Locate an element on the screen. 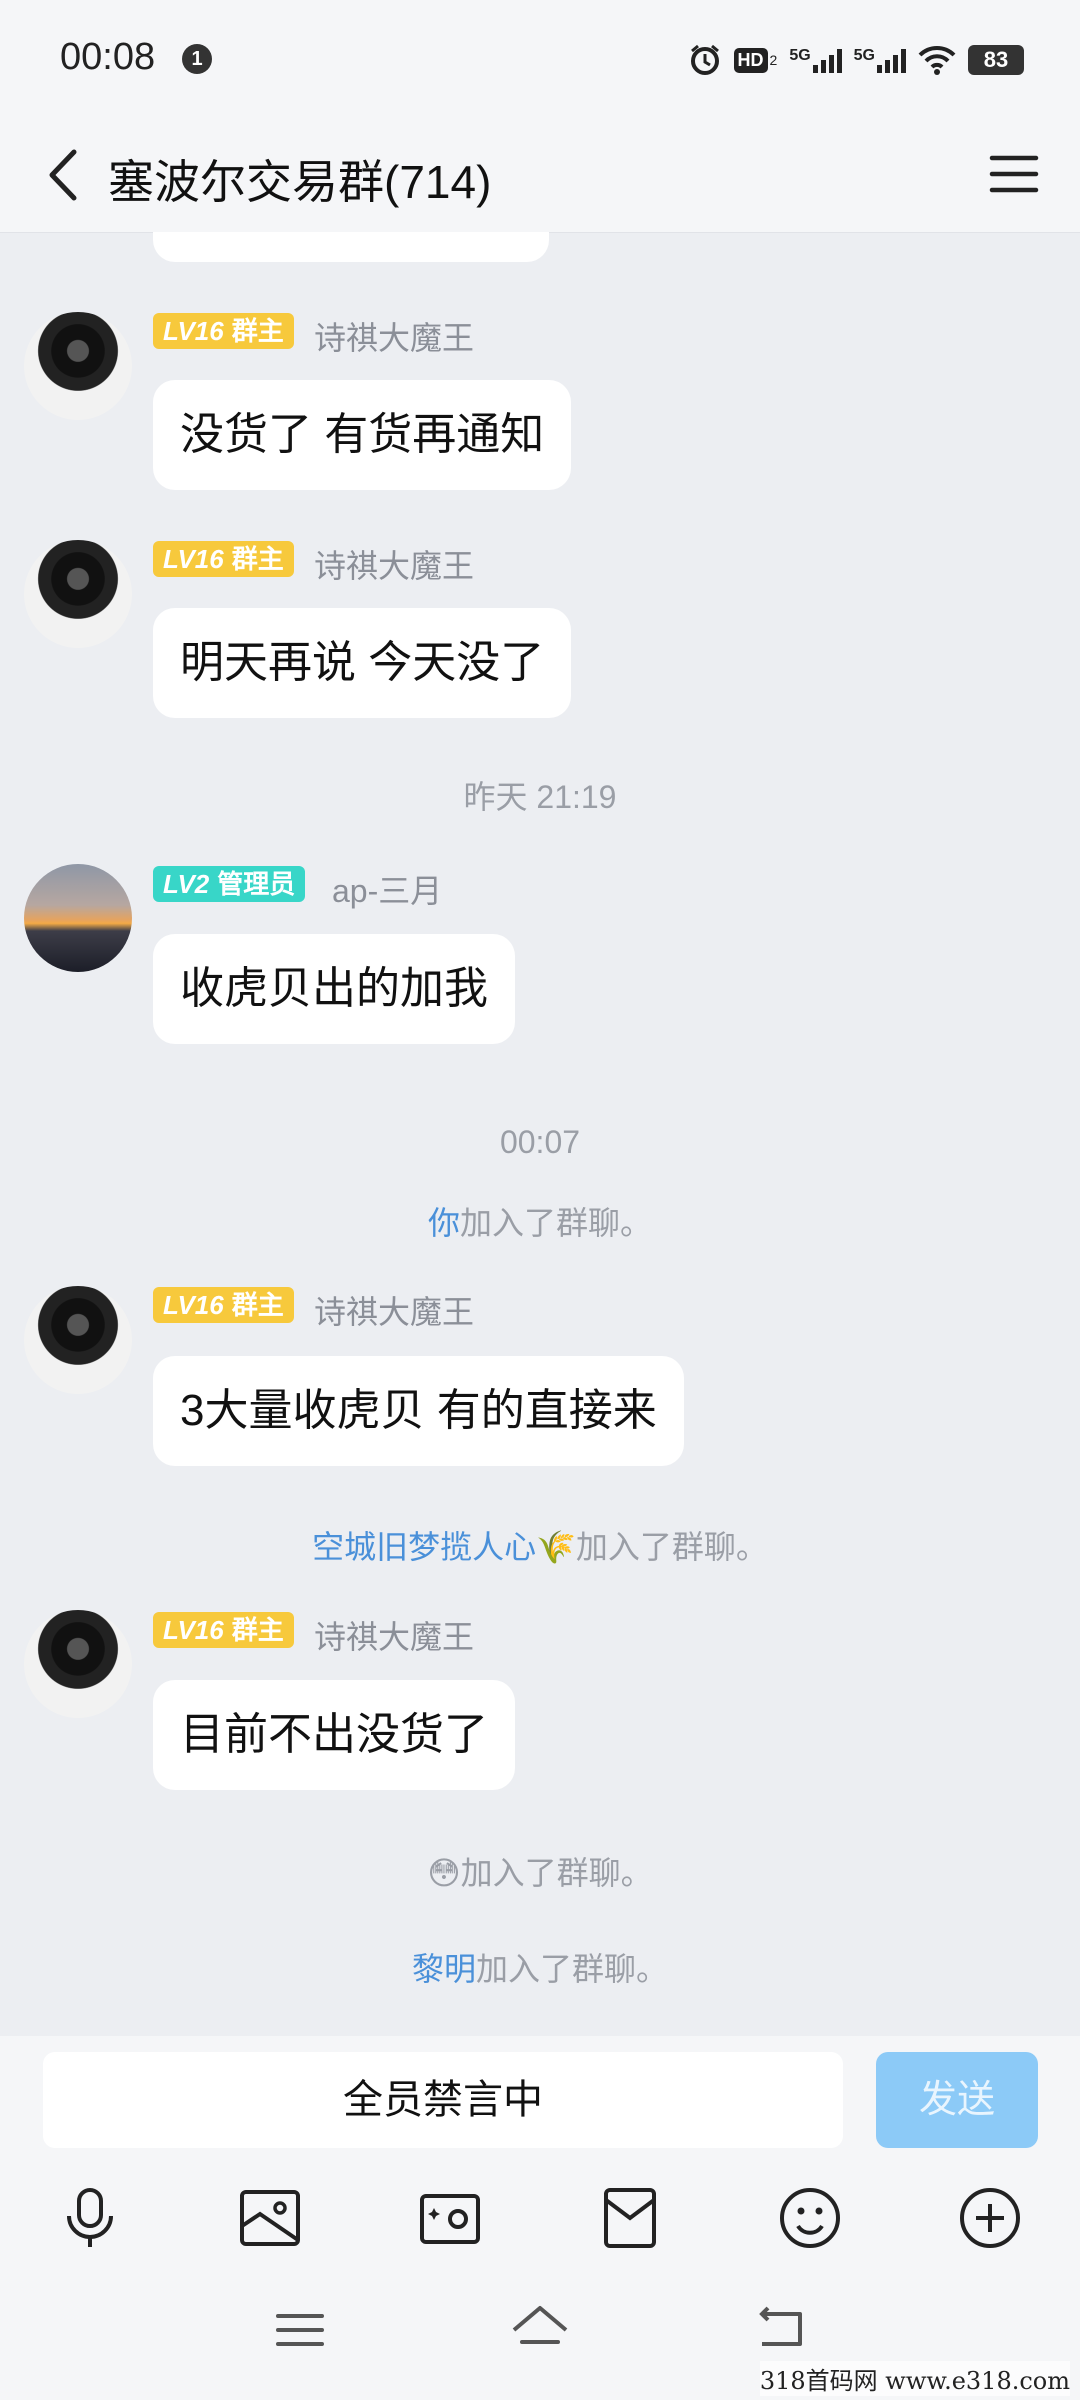 Image resolution: width=1080 pixels, height=2400 pixels. battery-icon: 83 is located at coordinates (996, 60).